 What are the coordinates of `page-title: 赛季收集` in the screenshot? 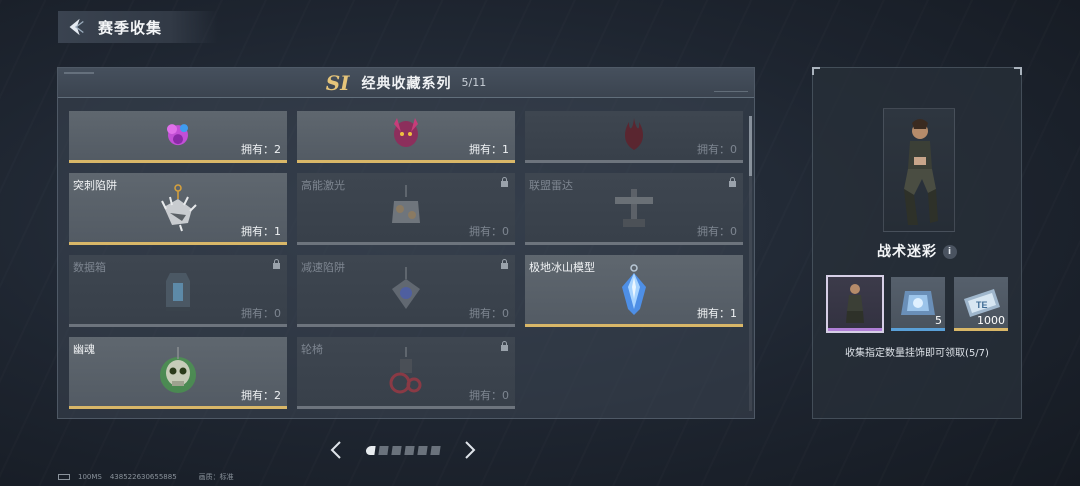 It's located at (130, 27).